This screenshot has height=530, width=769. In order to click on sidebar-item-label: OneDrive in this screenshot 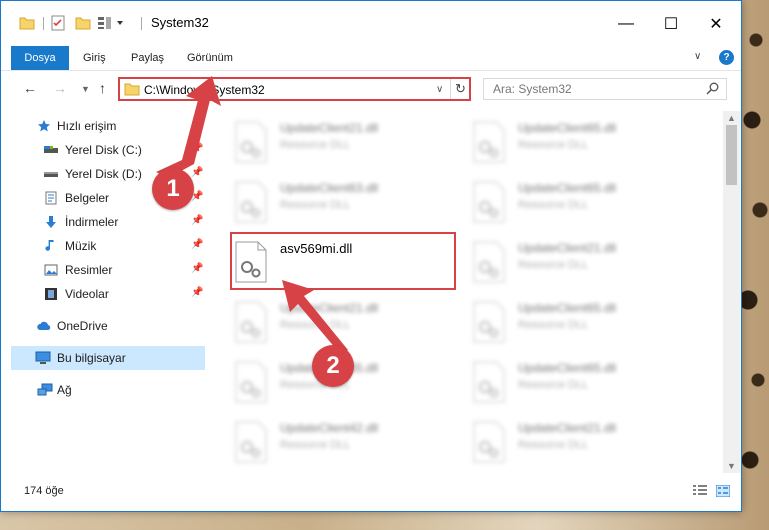, I will do `click(82, 326)`.